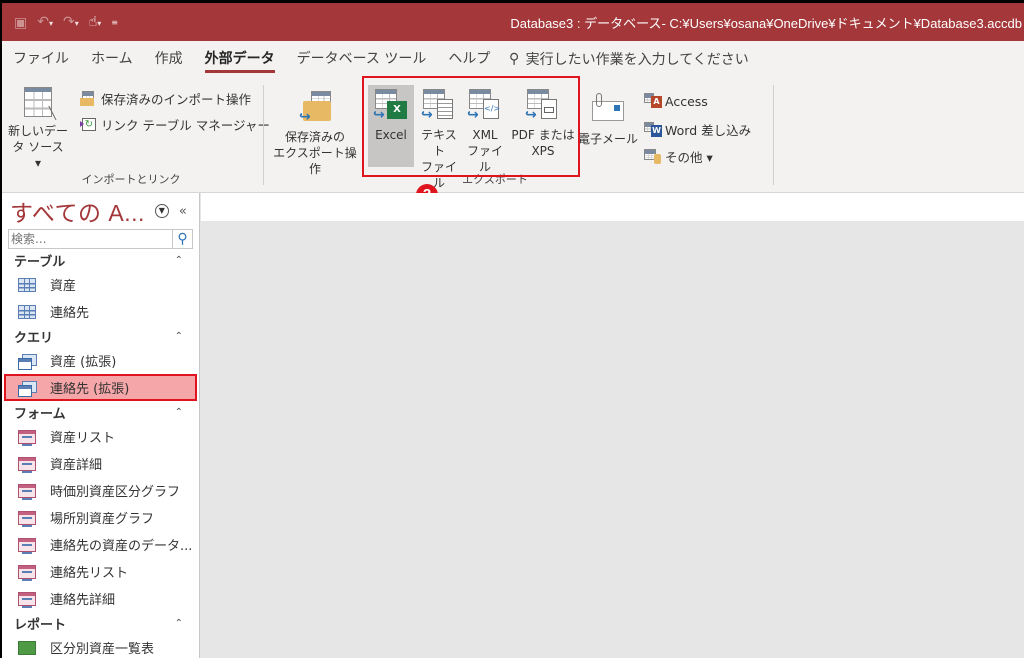 The image size is (1024, 658). What do you see at coordinates (27, 388) in the screenshot?
I see `query-icon` at bounding box center [27, 388].